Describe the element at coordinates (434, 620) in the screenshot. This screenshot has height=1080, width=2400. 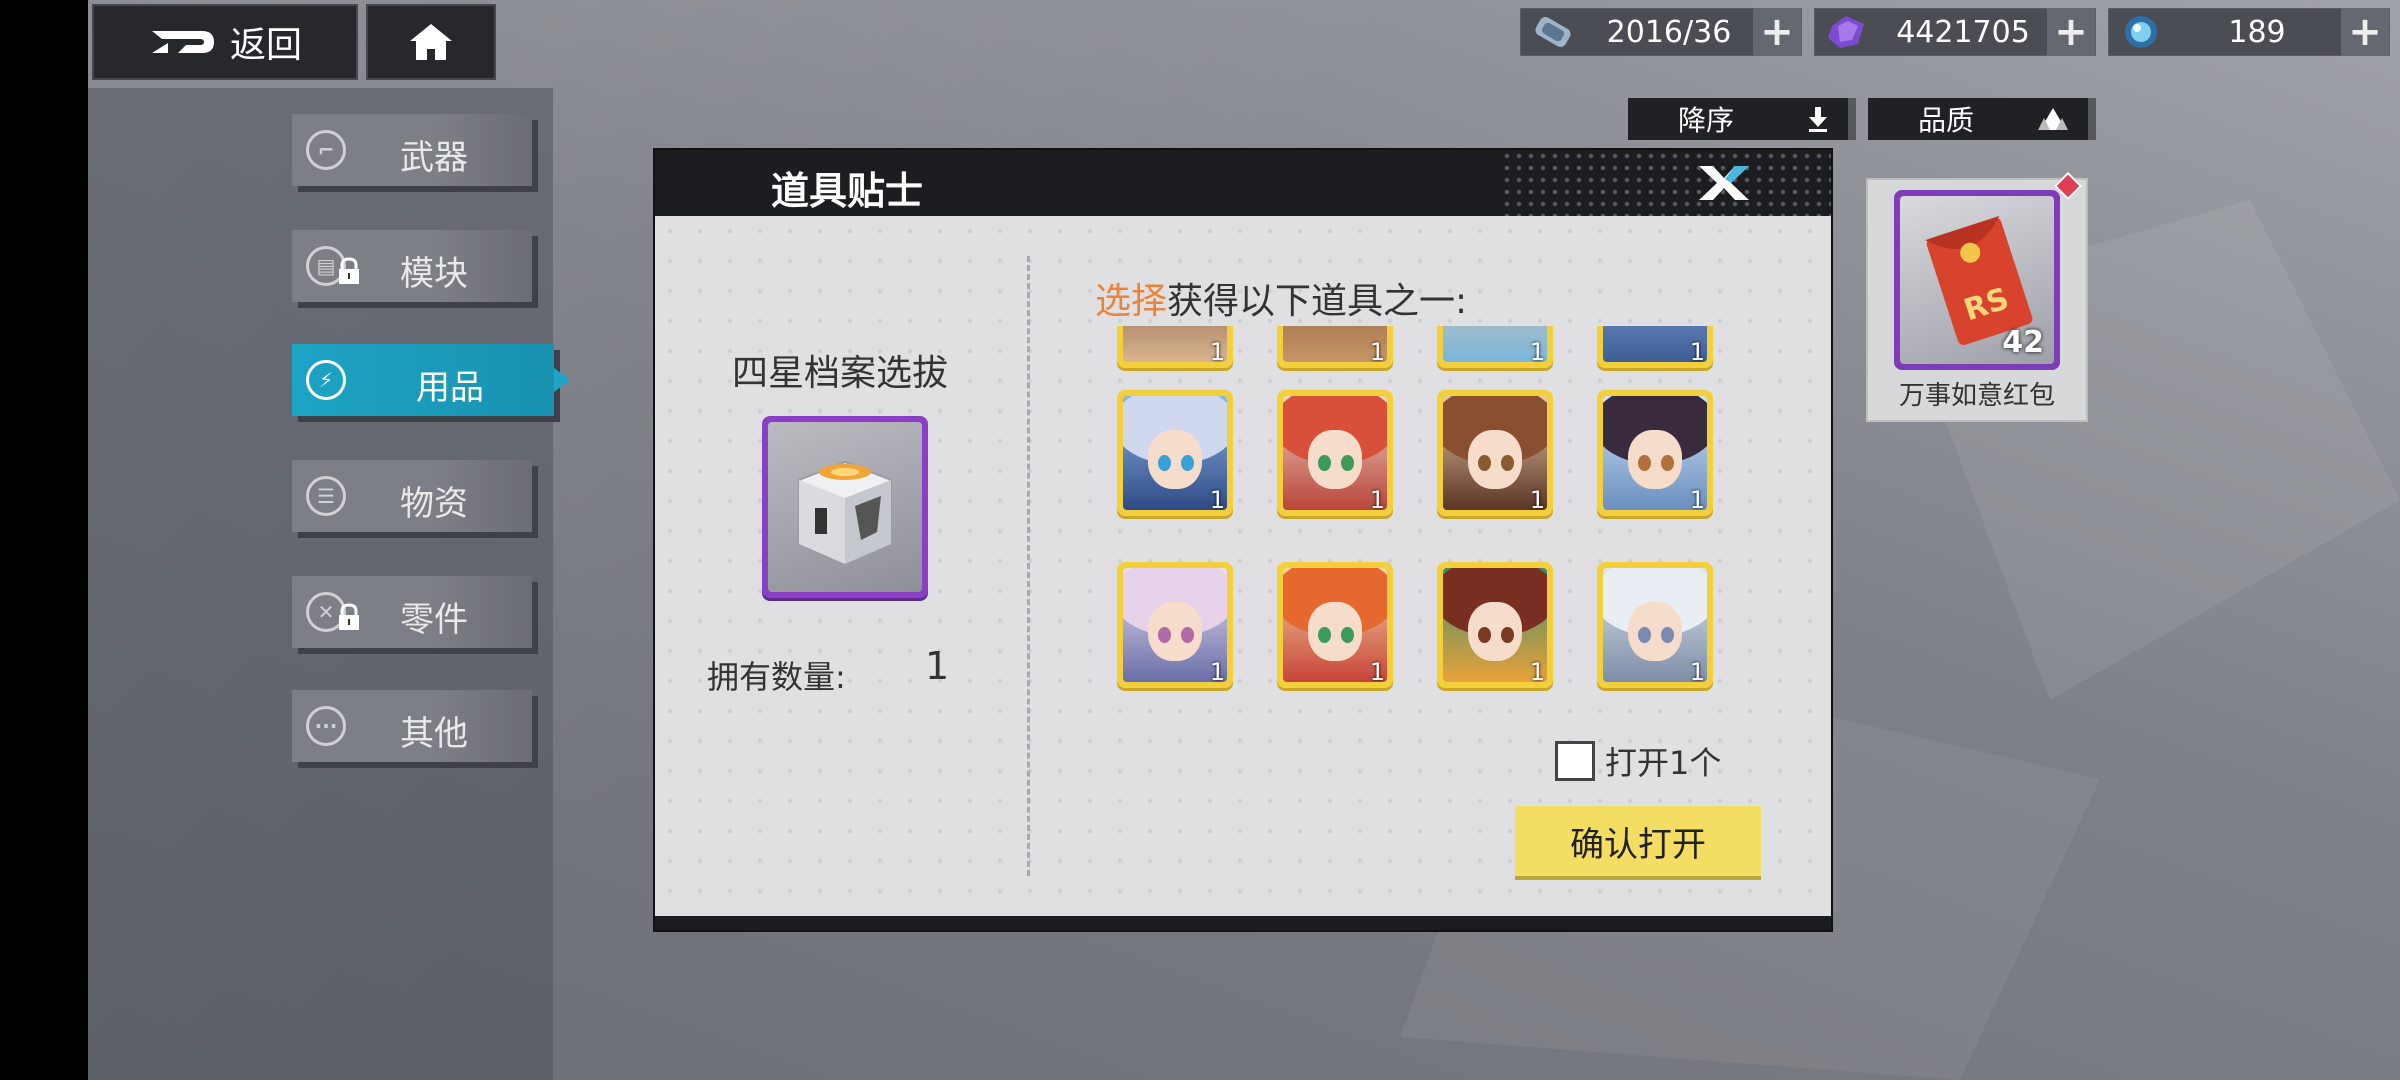
I see `sidebar-item-label: 零件` at that location.